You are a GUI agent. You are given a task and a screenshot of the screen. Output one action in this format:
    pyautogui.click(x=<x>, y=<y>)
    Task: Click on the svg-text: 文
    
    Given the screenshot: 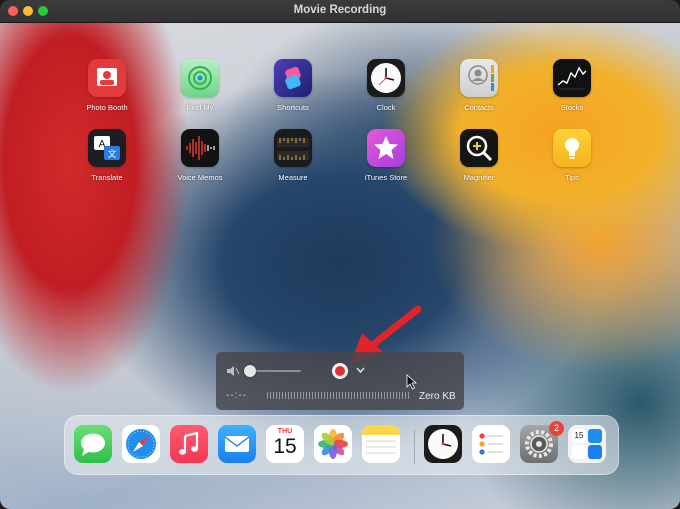 What is the action you would take?
    pyautogui.click(x=111, y=153)
    